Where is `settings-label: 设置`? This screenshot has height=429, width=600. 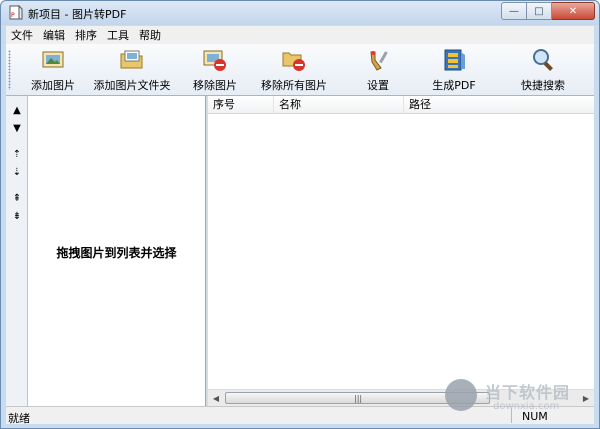 settings-label: 设置 is located at coordinates (378, 85).